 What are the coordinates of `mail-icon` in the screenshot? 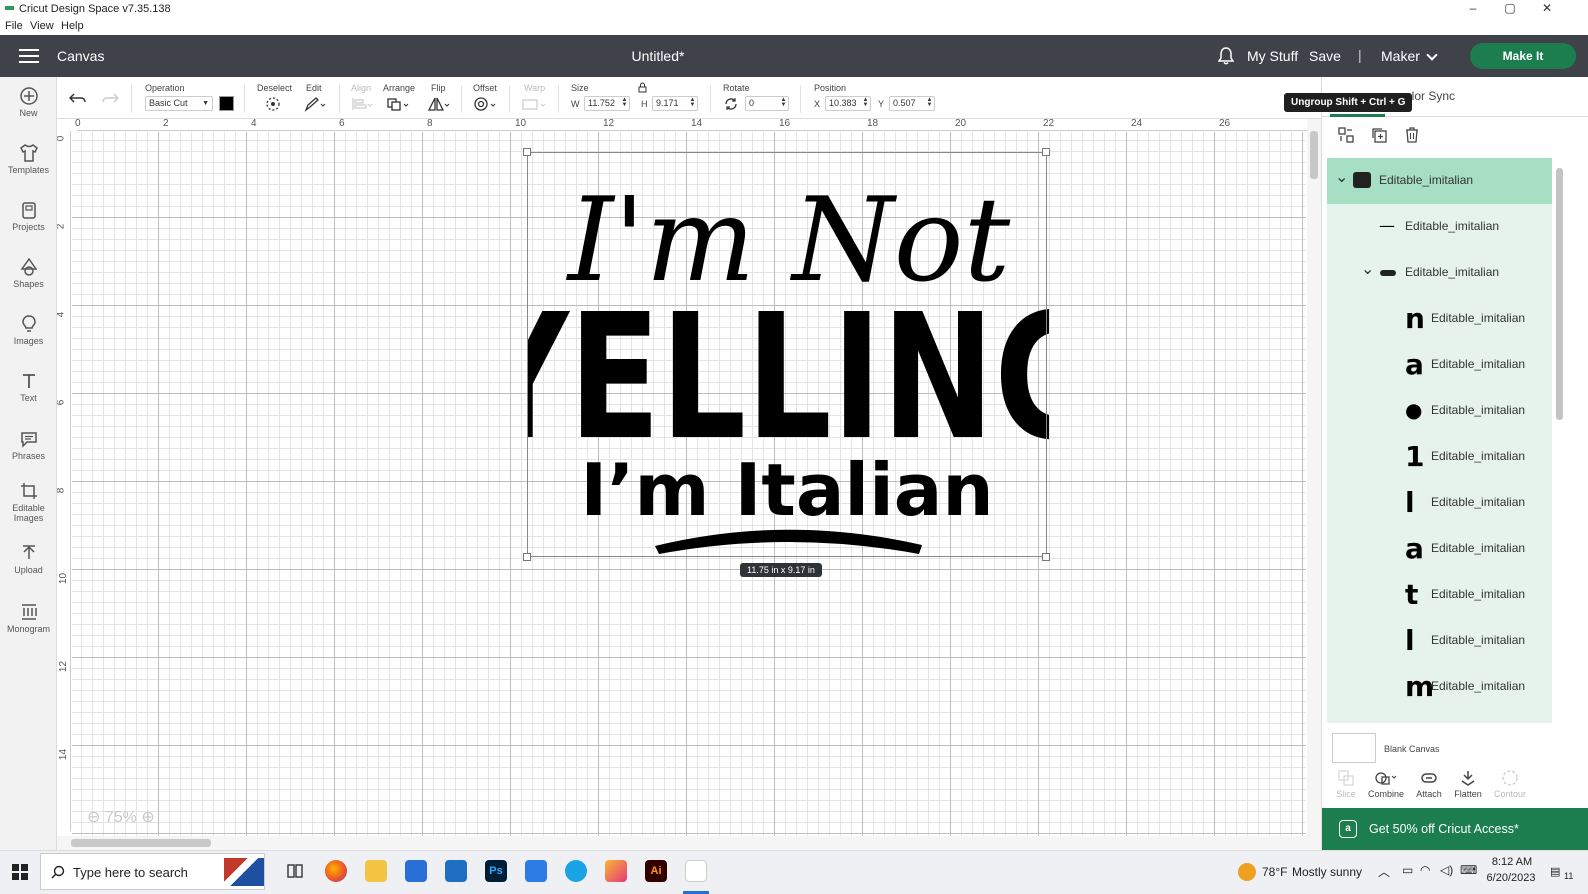 It's located at (456, 871).